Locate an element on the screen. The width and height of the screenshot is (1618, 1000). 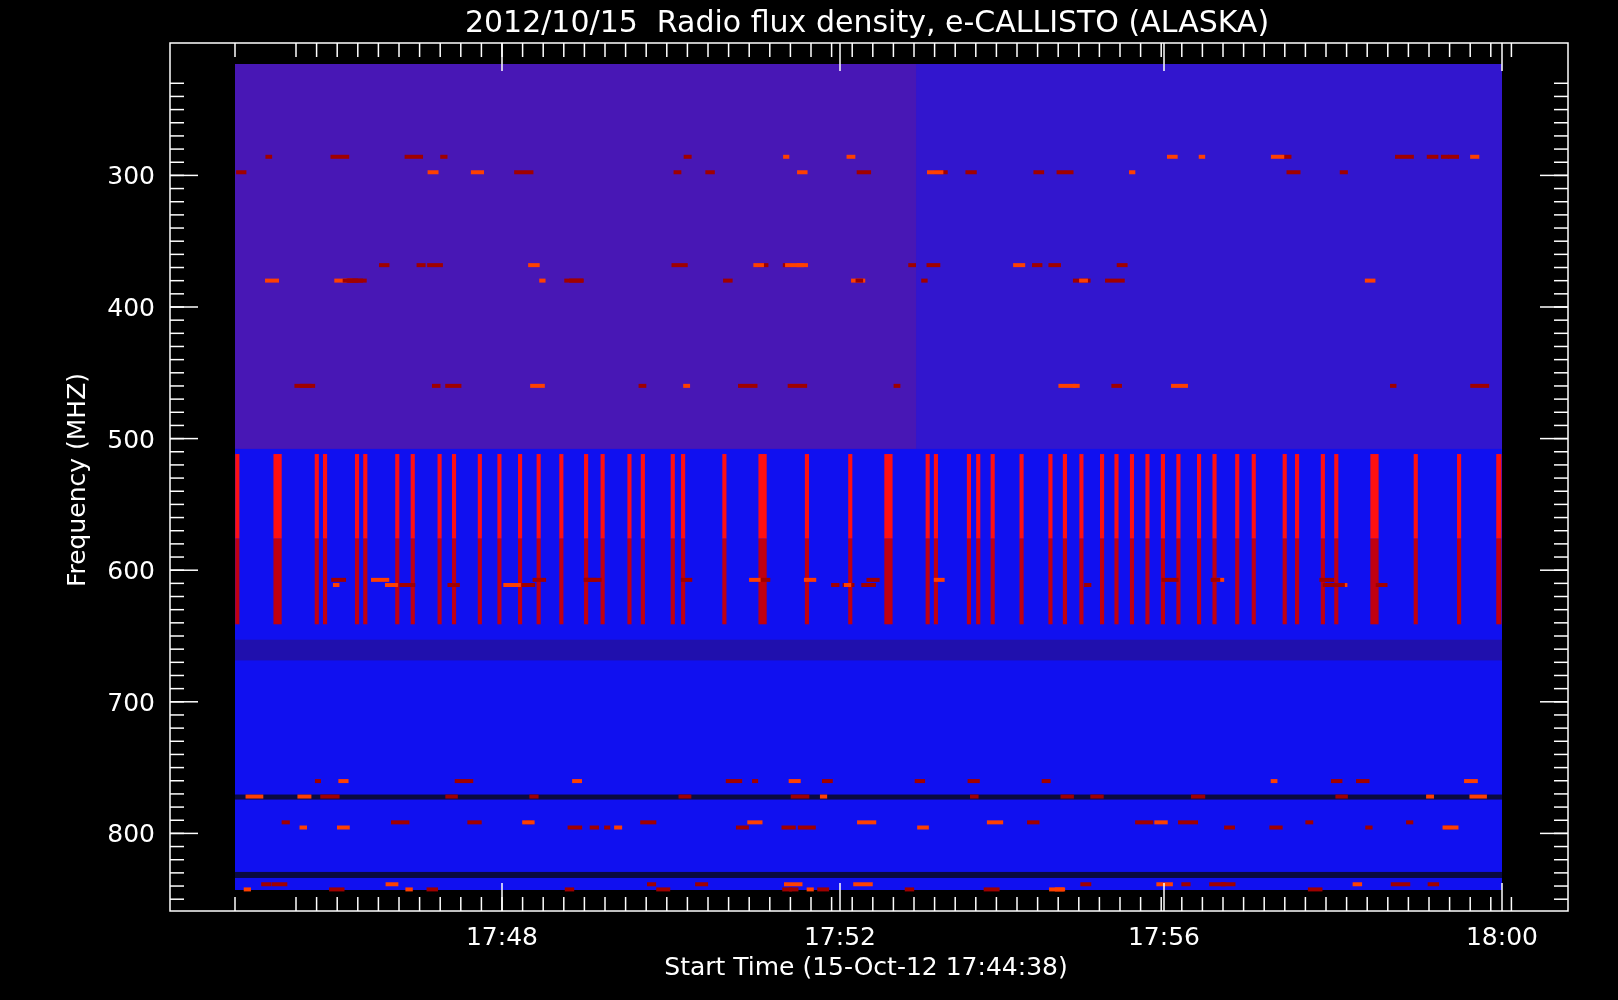
axis-tick-label: 700 is located at coordinates (131, 702).